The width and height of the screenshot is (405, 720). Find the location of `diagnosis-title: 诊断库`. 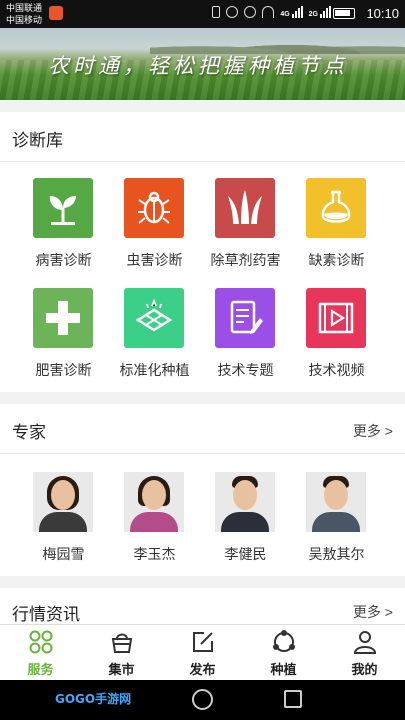

diagnosis-title: 诊断库 is located at coordinates (37, 140).